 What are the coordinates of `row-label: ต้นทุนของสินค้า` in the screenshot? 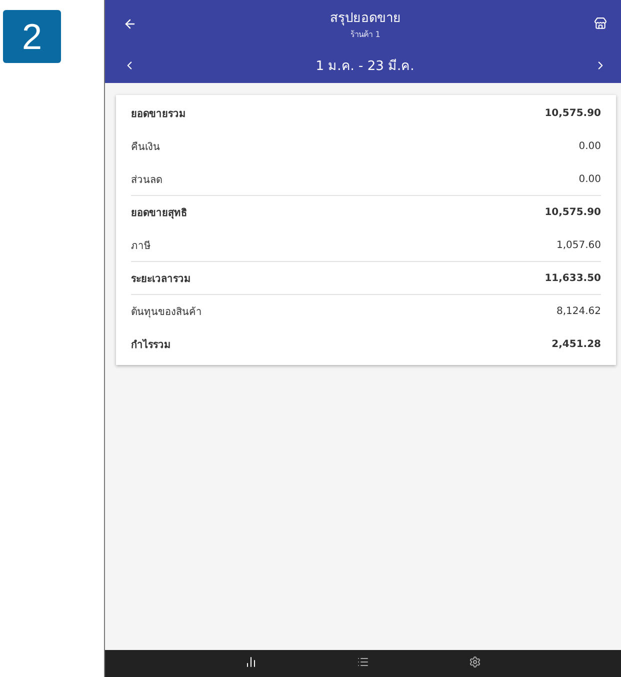 It's located at (166, 312).